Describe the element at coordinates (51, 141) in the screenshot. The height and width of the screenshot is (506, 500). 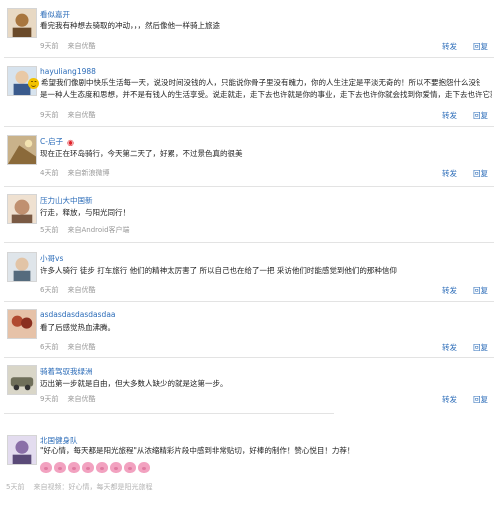
I see `user-name-link: C-启子` at that location.